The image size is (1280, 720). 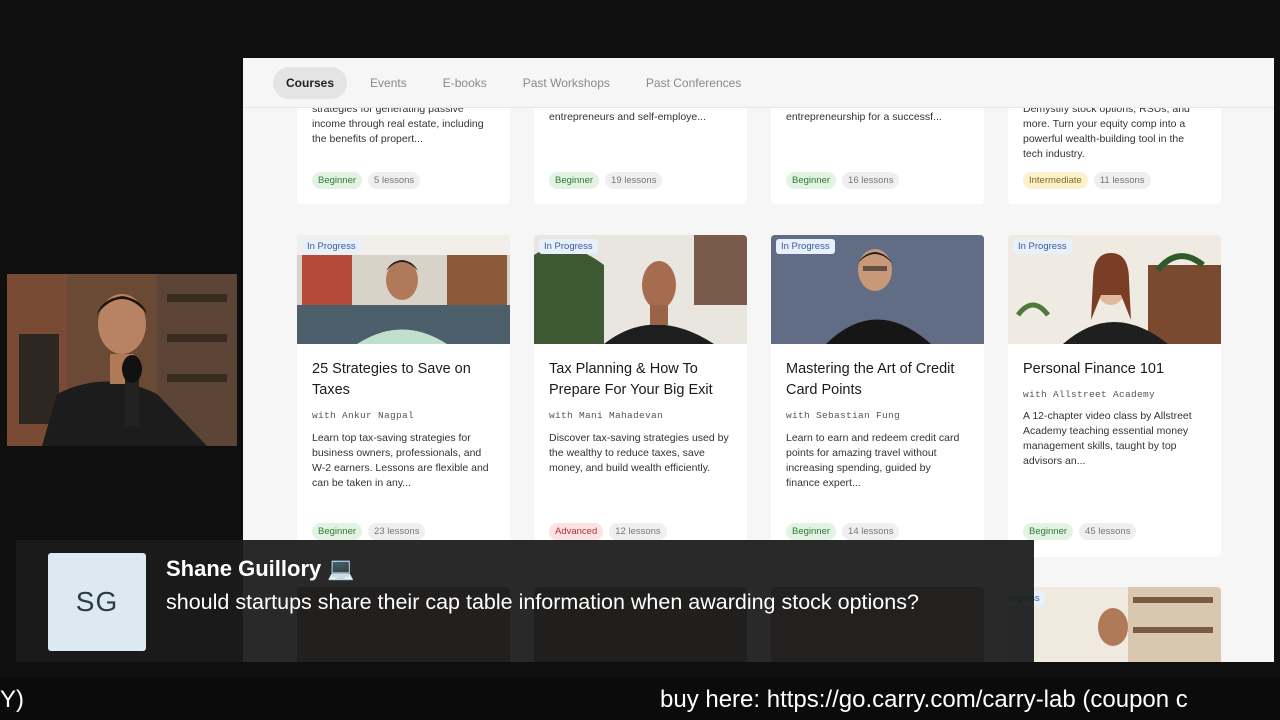 I want to click on lesson-count: 19 lessons, so click(x=634, y=180).